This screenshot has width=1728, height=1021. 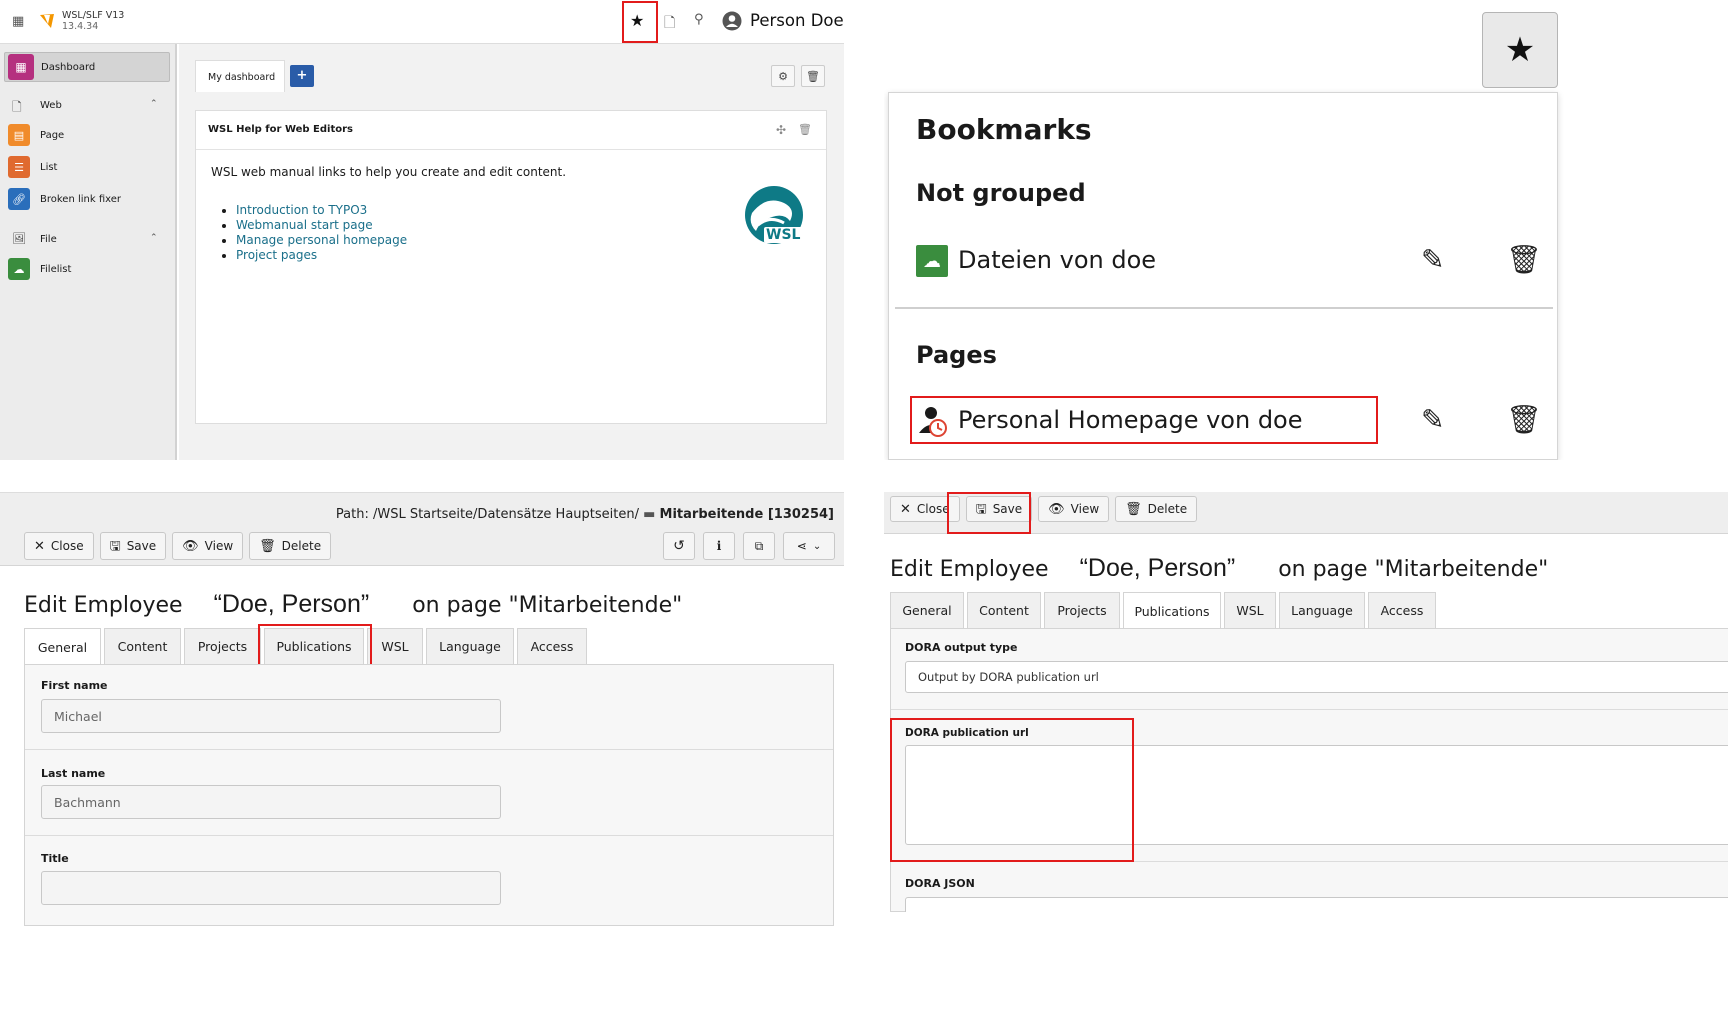 I want to click on gear-icon: ⚙, so click(x=783, y=76).